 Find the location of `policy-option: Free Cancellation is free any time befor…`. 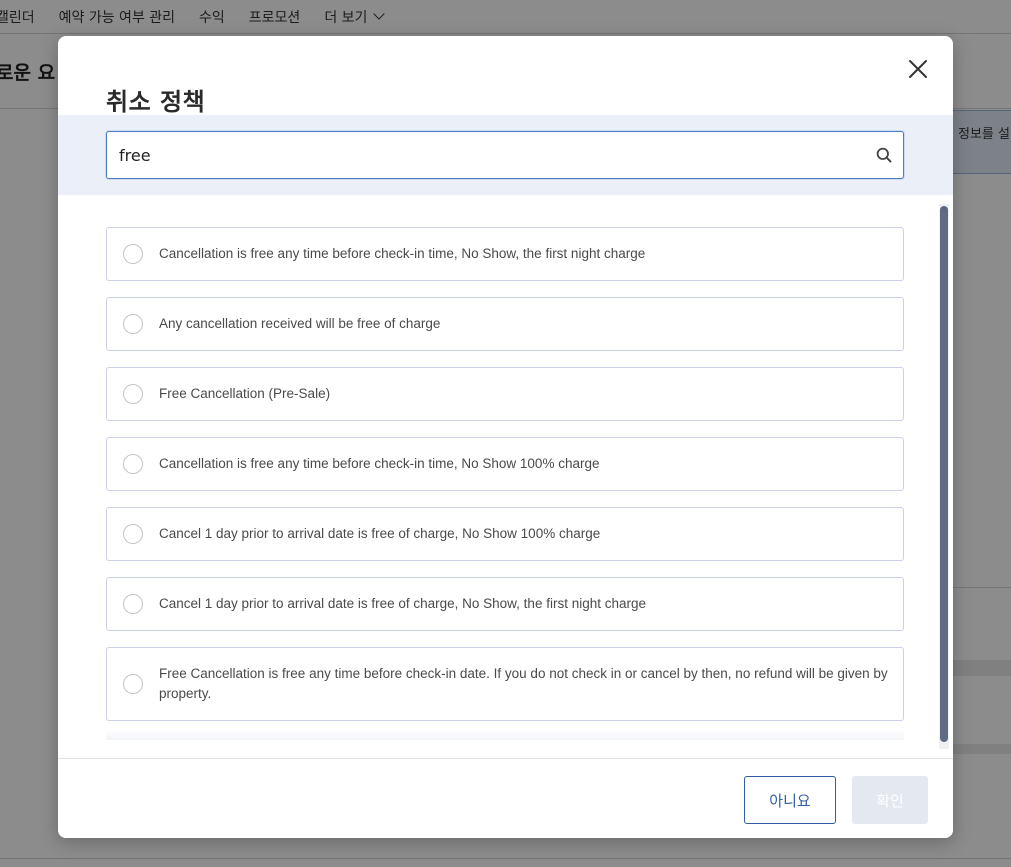

policy-option: Free Cancellation is free any time befor… is located at coordinates (505, 684).